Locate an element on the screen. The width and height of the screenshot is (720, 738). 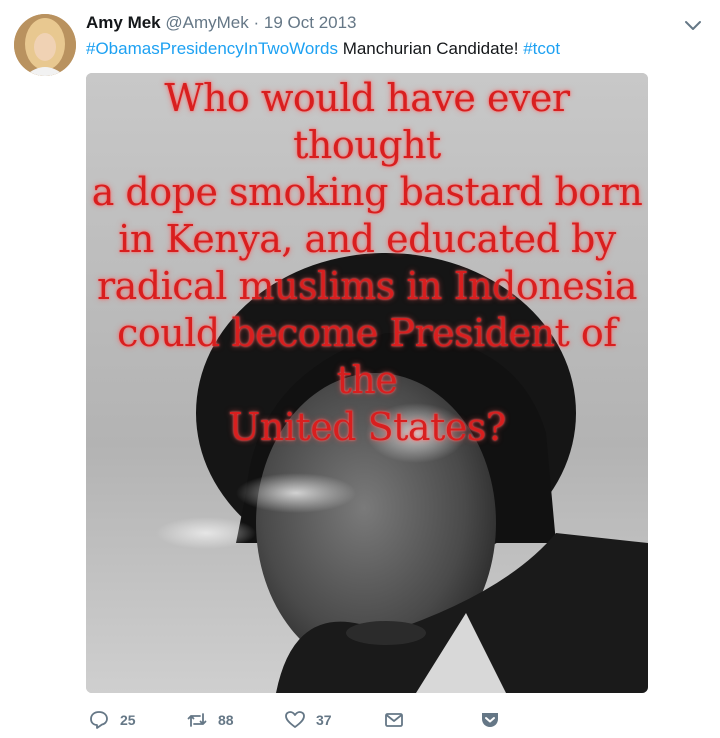
author-name: Amy Mek is located at coordinates (123, 22).